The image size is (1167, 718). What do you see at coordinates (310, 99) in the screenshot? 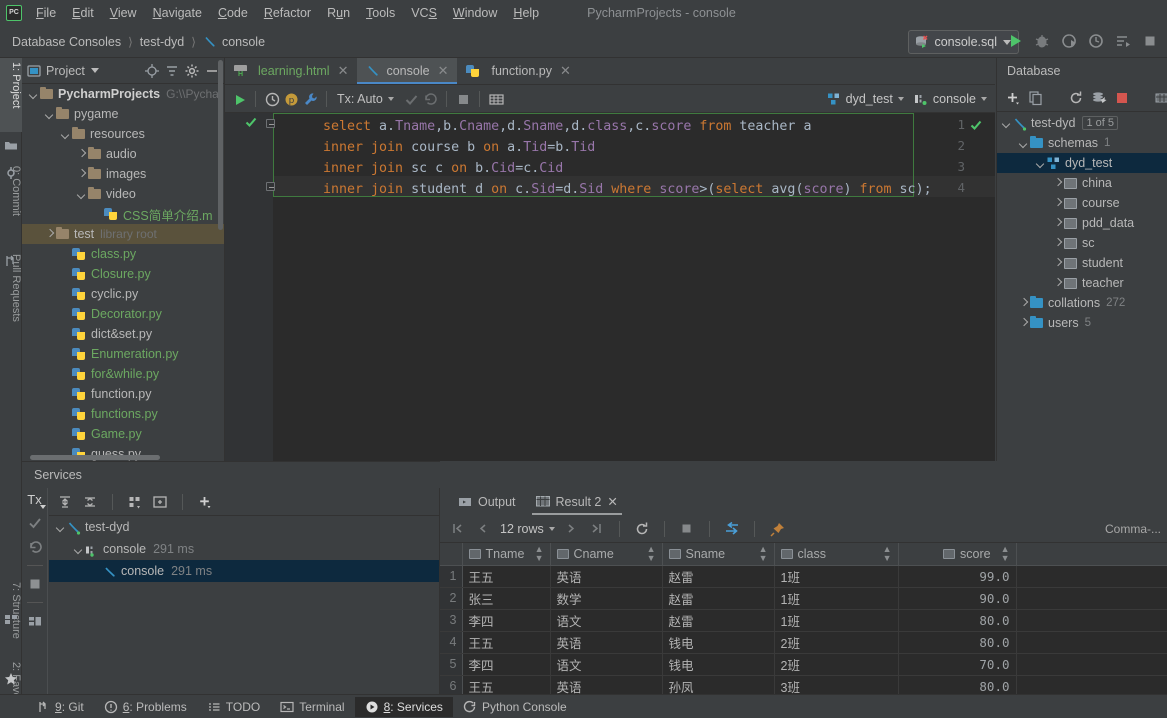
I see `wrench-icon` at bounding box center [310, 99].